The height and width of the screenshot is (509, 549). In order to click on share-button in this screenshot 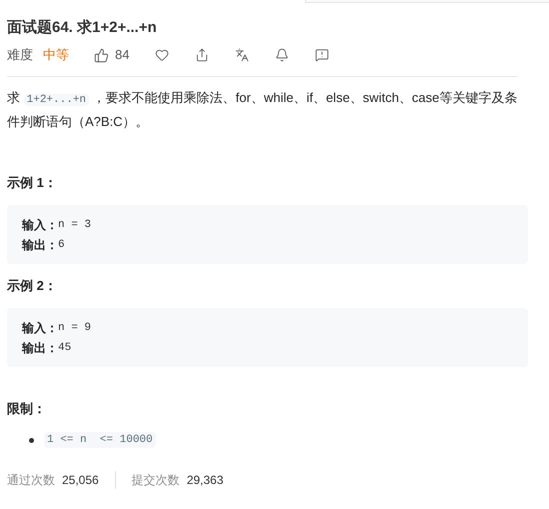, I will do `click(202, 55)`.